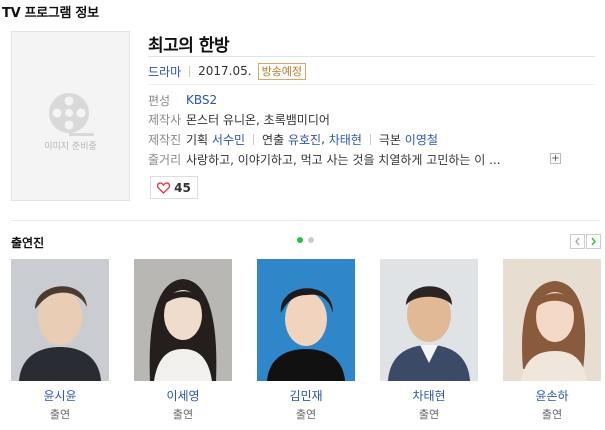 The height and width of the screenshot is (430, 605). I want to click on channel-link: KBS2, so click(201, 100).